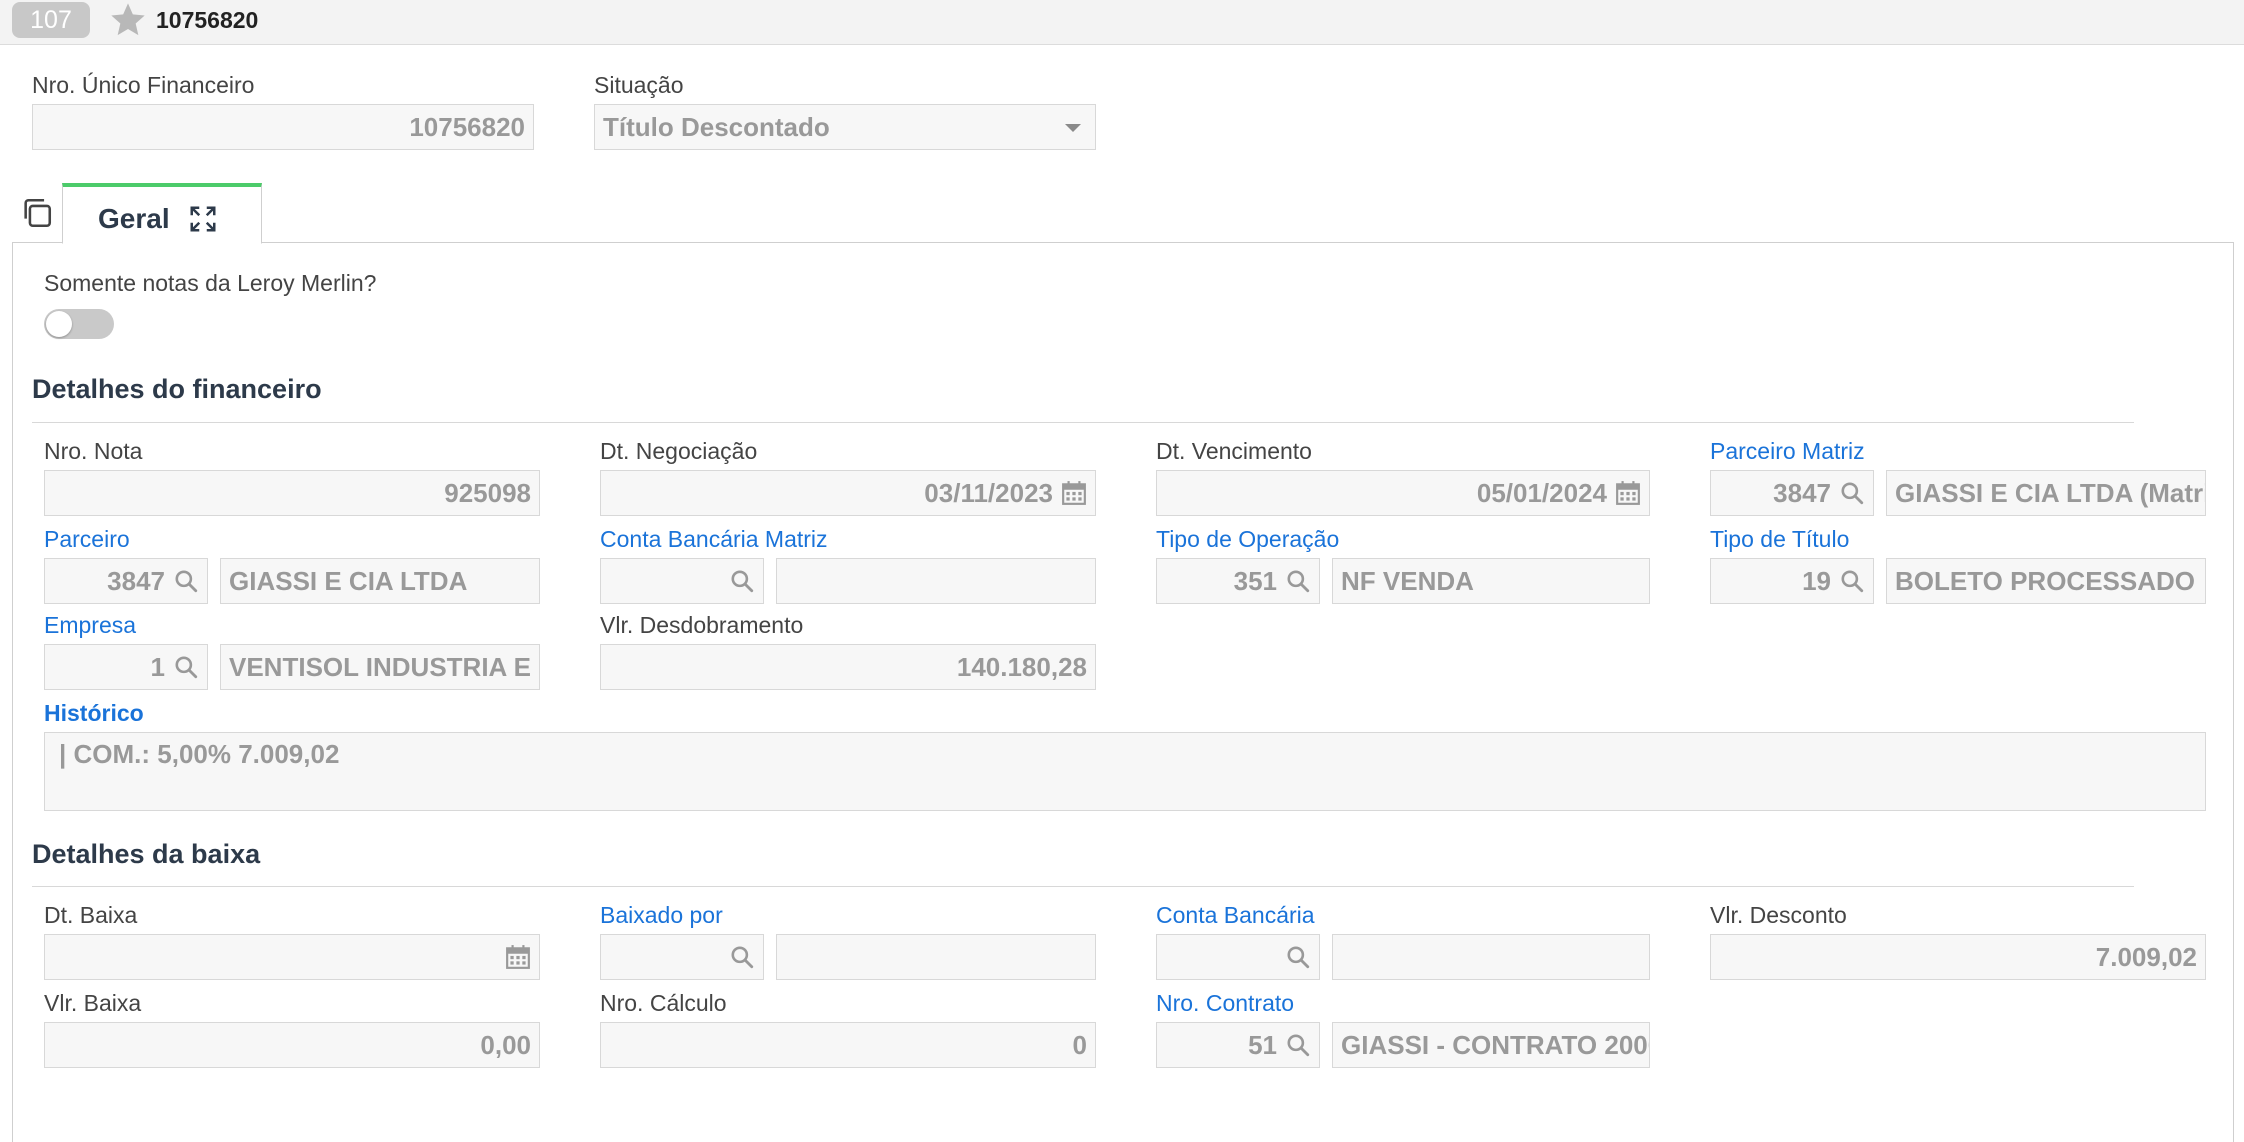  I want to click on conta-bancaria-label: Conta Bancária, so click(1235, 915).